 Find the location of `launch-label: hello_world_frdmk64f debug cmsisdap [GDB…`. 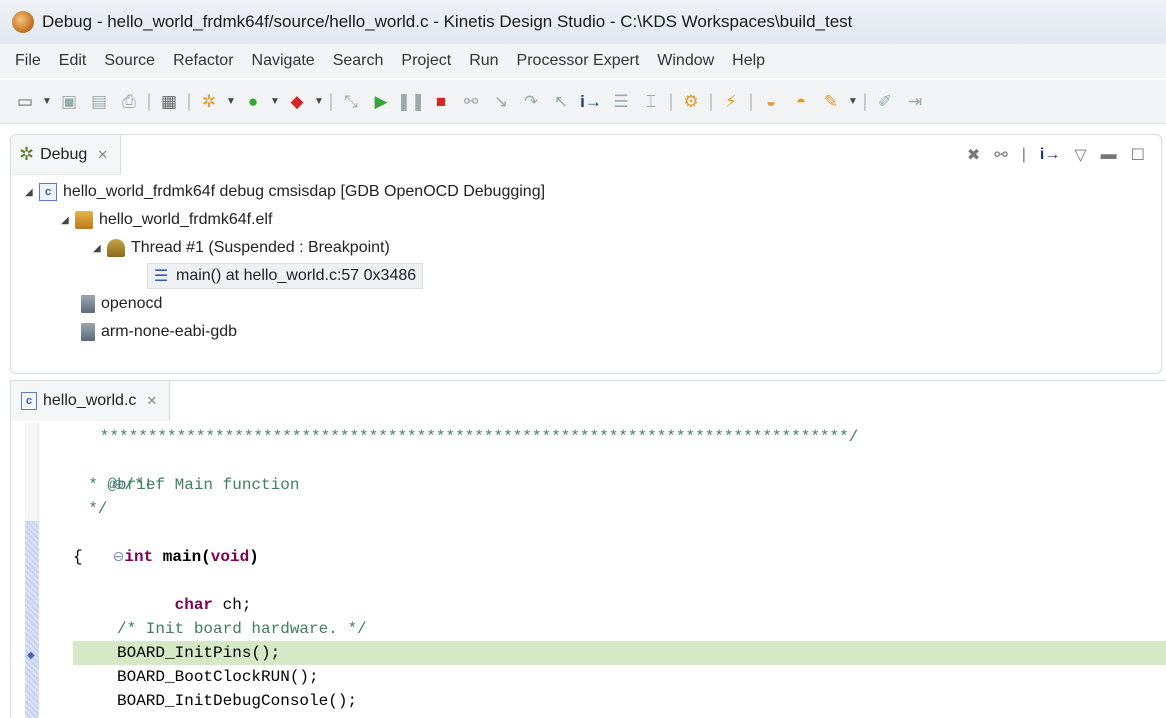

launch-label: hello_world_frdmk64f debug cmsisdap [GDB… is located at coordinates (304, 191).